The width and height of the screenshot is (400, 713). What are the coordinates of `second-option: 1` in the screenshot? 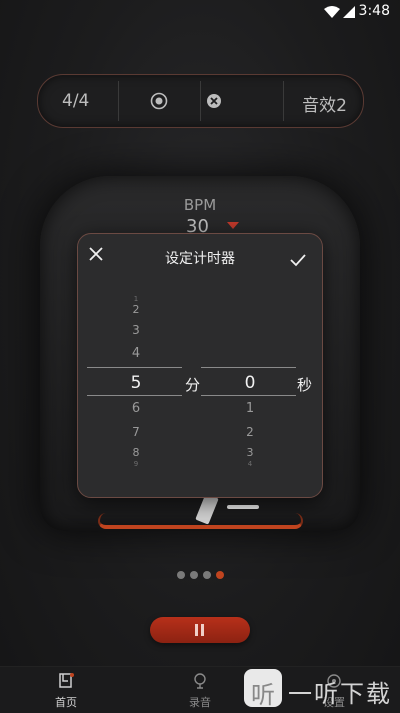 It's located at (250, 408).